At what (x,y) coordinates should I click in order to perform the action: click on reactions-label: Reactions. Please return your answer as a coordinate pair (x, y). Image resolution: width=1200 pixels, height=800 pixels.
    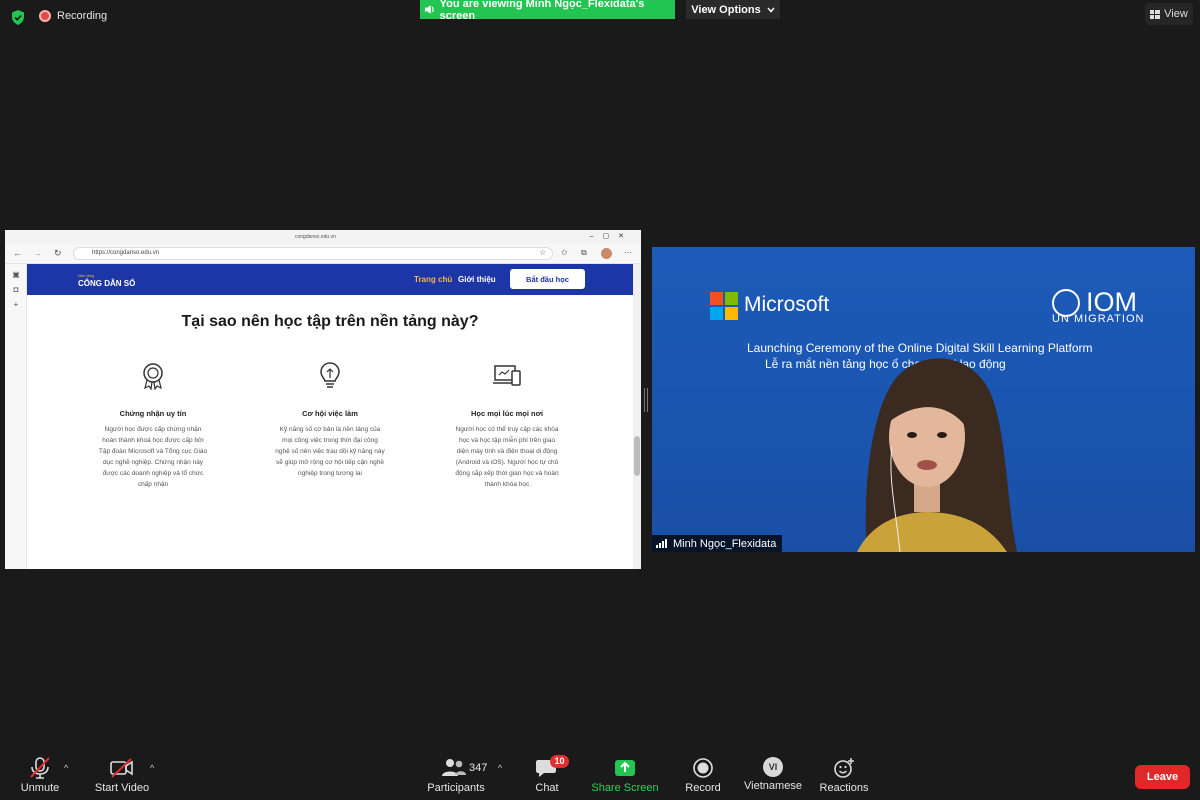
    Looking at the image, I should click on (844, 788).